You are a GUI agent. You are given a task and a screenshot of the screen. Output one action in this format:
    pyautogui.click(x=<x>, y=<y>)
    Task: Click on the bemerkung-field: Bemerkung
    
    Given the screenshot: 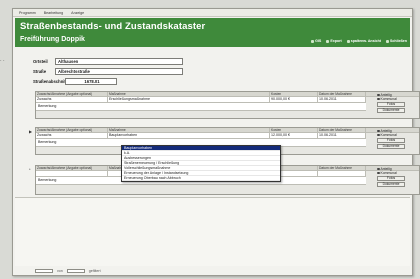 What is the action you would take?
    pyautogui.click(x=201, y=107)
    